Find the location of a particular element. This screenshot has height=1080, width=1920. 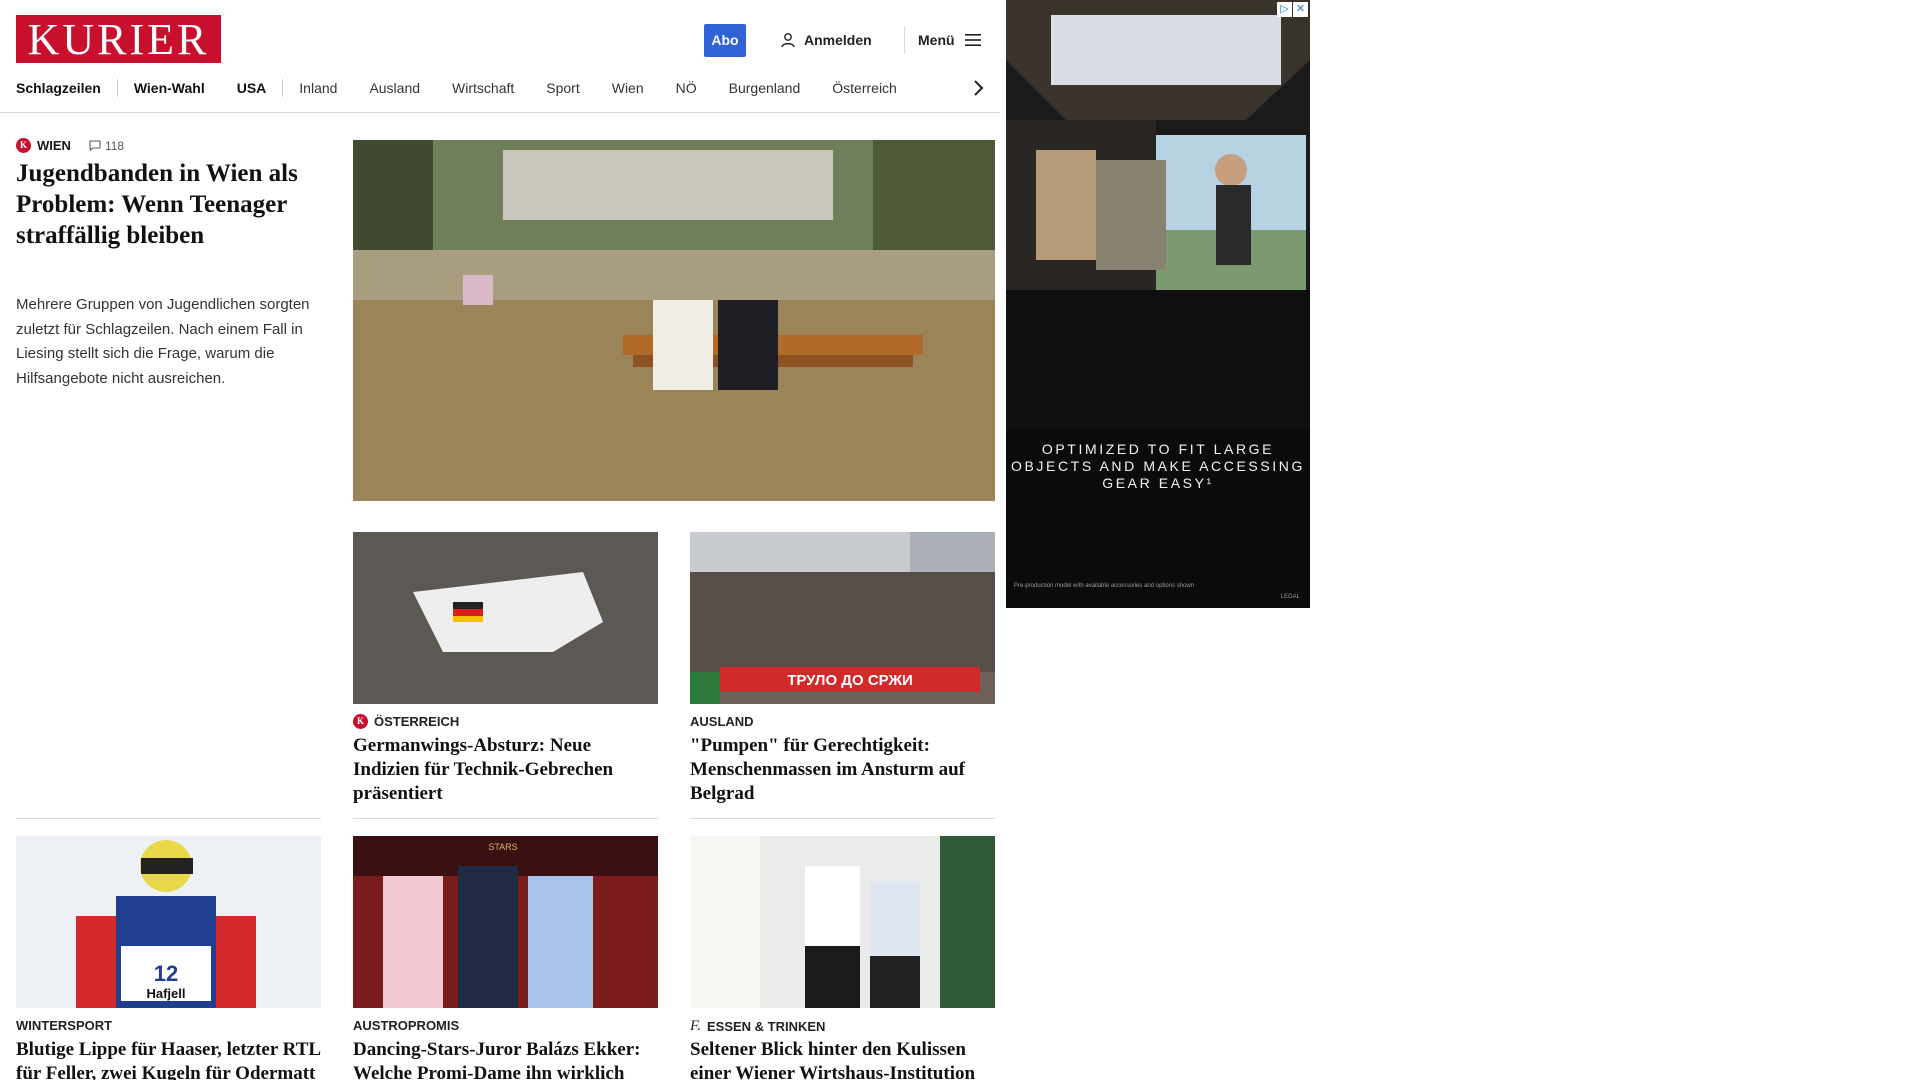

nav-item-wien: Wien is located at coordinates (628, 88).